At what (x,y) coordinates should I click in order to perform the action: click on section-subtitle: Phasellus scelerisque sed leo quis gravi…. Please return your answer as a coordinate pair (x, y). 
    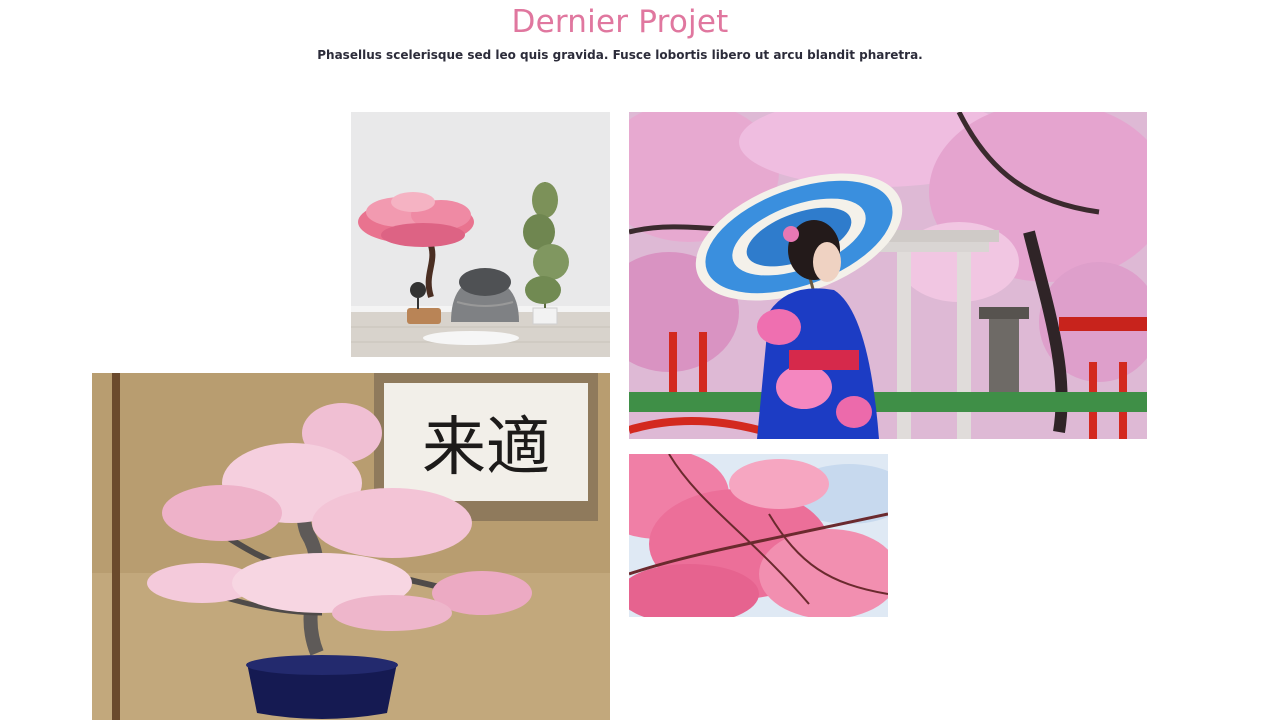
    Looking at the image, I should click on (620, 55).